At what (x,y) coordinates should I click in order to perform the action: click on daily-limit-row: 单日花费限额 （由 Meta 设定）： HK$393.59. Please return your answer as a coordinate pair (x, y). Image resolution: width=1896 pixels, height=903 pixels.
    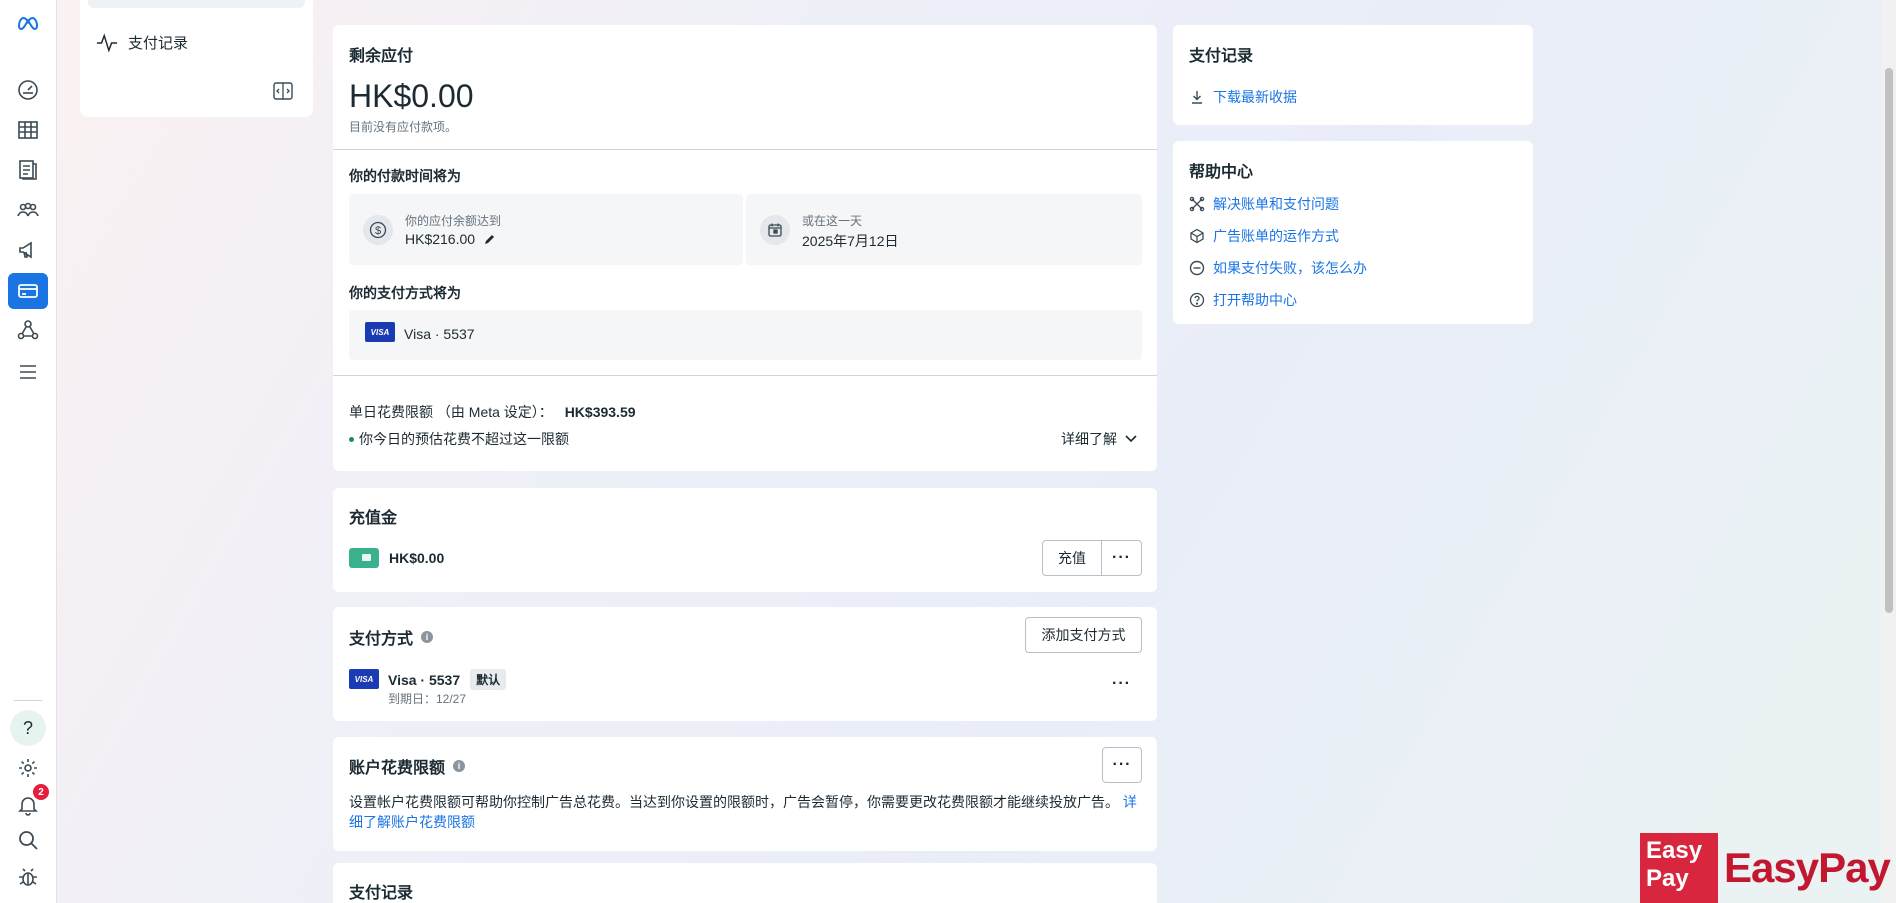
    Looking at the image, I should click on (492, 412).